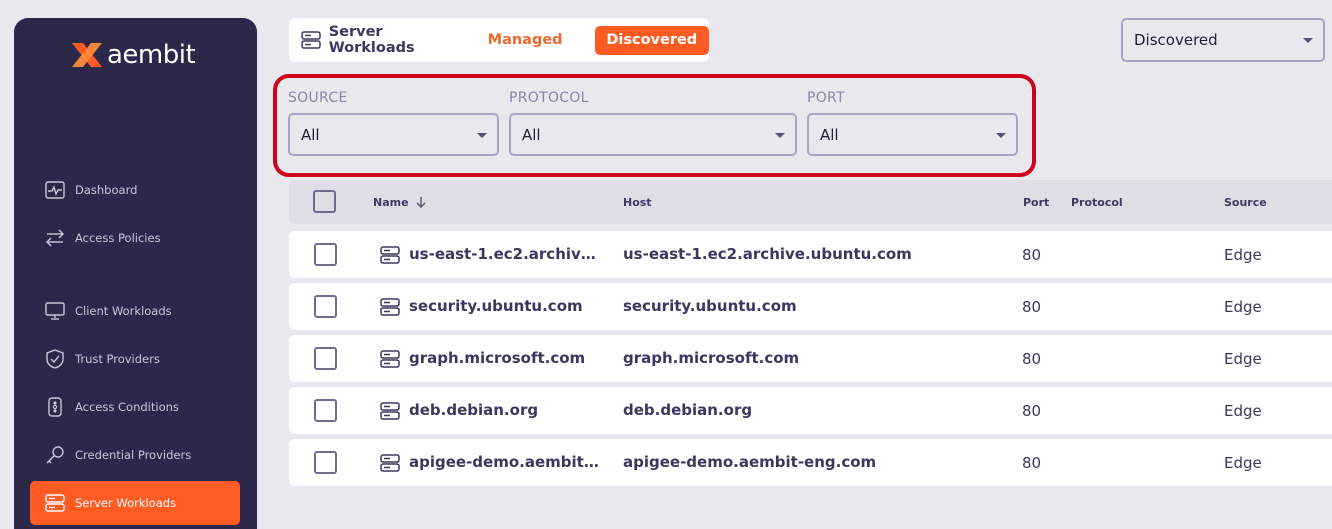 Image resolution: width=1332 pixels, height=529 pixels. What do you see at coordinates (117, 359) in the screenshot?
I see `sidebar-item-label: Trust Providers` at bounding box center [117, 359].